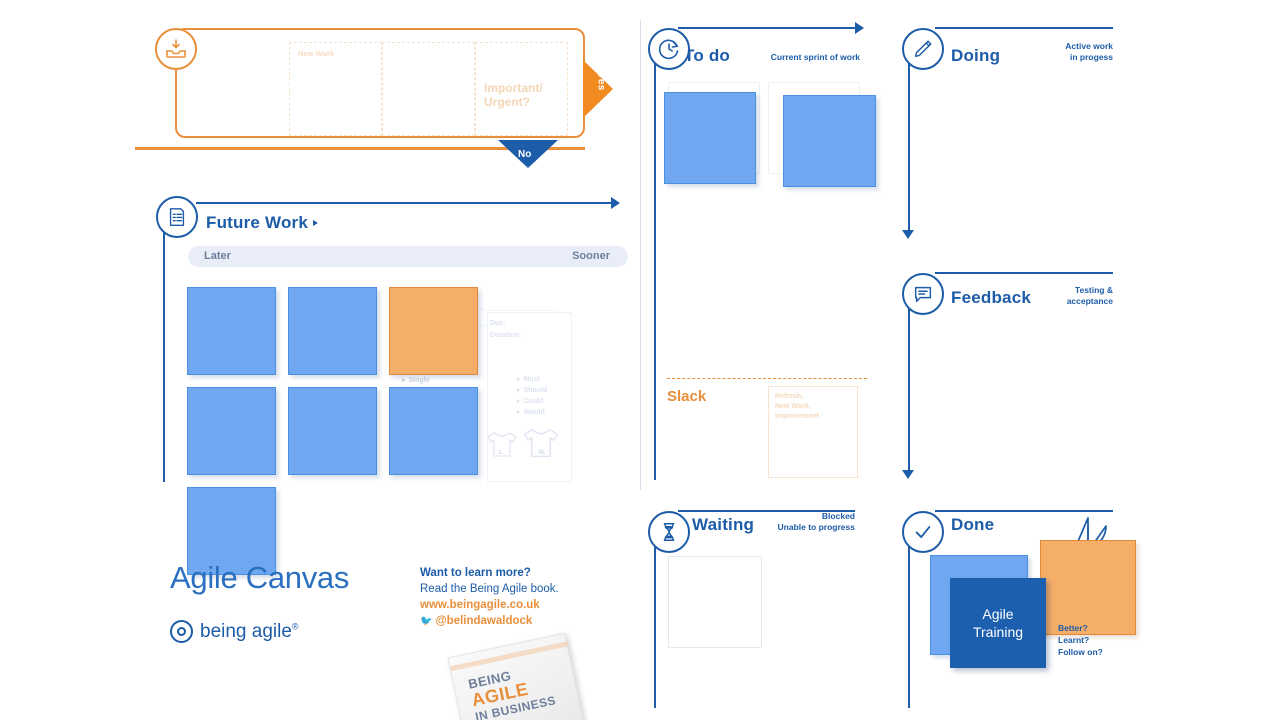 This screenshot has width=1280, height=720. Describe the element at coordinates (181, 631) in the screenshot. I see `being-agile-mark-icon` at that location.